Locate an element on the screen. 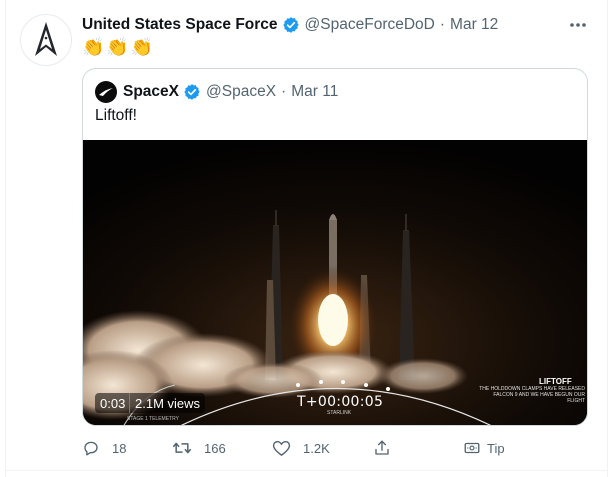 The height and width of the screenshot is (477, 613). video-view-count: 2.1M views is located at coordinates (167, 403).